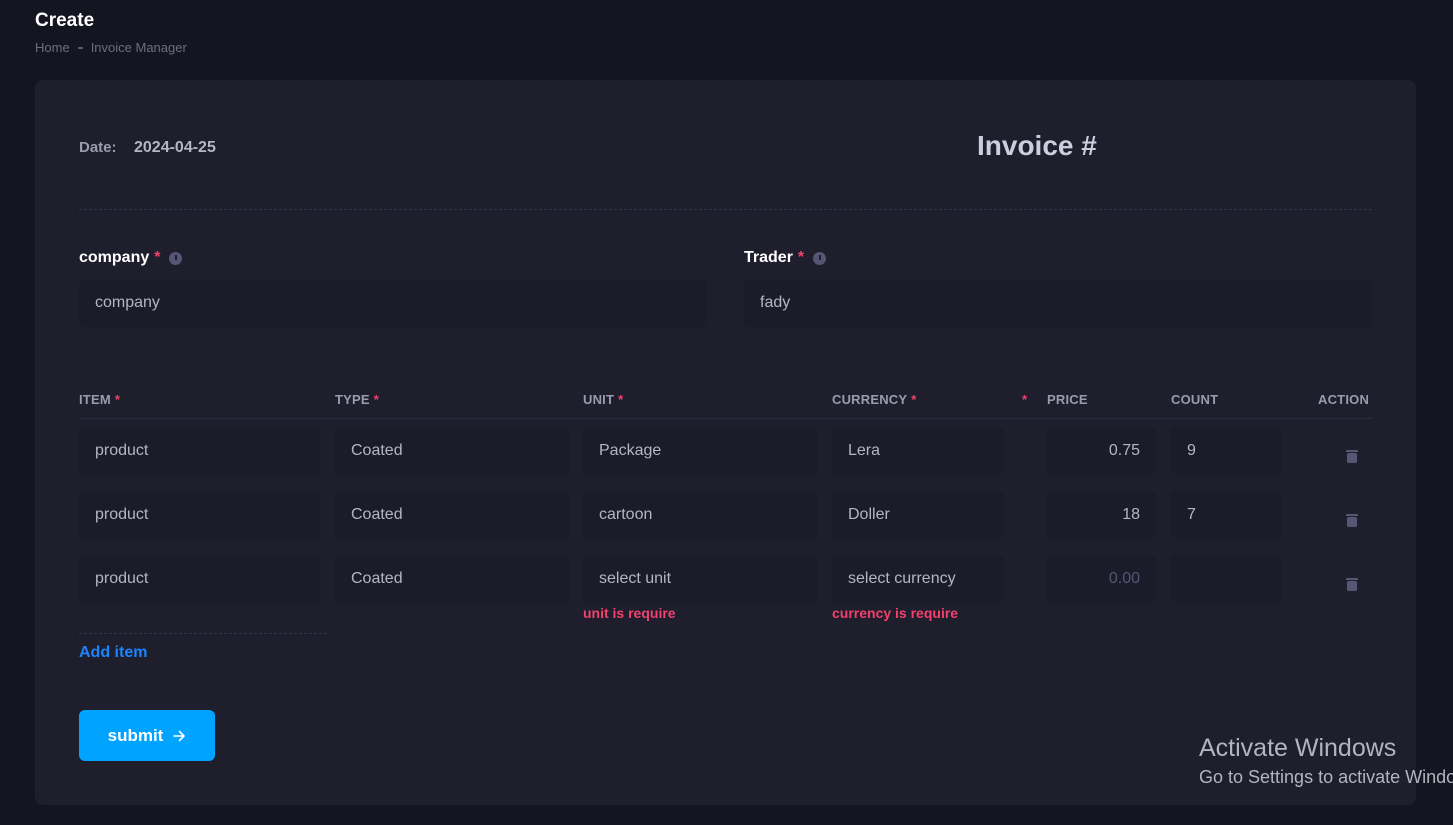  I want to click on header-price: PRICE, so click(1067, 399).